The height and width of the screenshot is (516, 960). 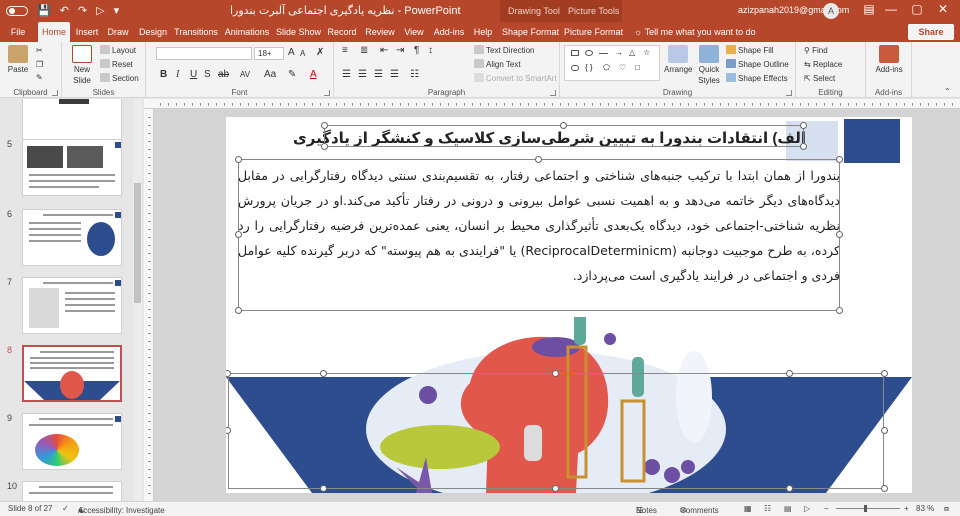 What do you see at coordinates (946, 509) in the screenshot?
I see `fit-to-window-icon: ⧈` at bounding box center [946, 509].